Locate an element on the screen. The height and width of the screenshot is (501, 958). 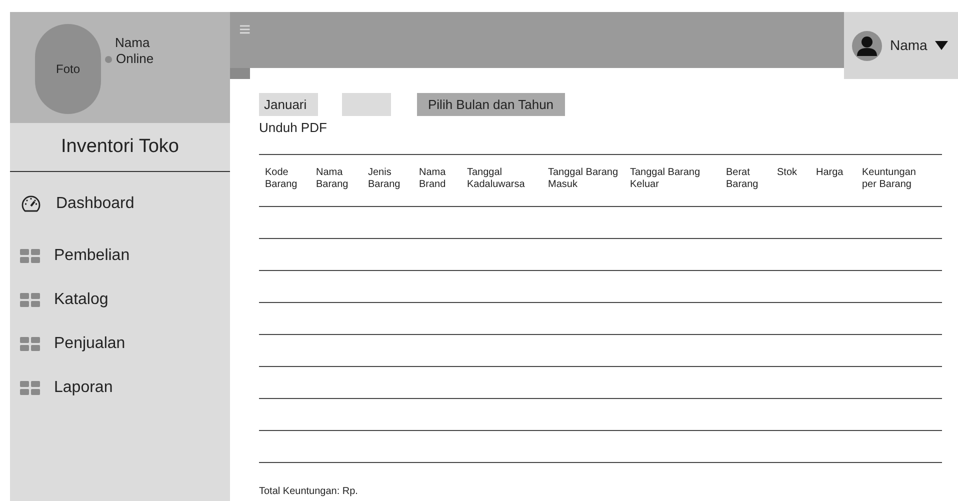
column-header: Nama Barang is located at coordinates (333, 179).